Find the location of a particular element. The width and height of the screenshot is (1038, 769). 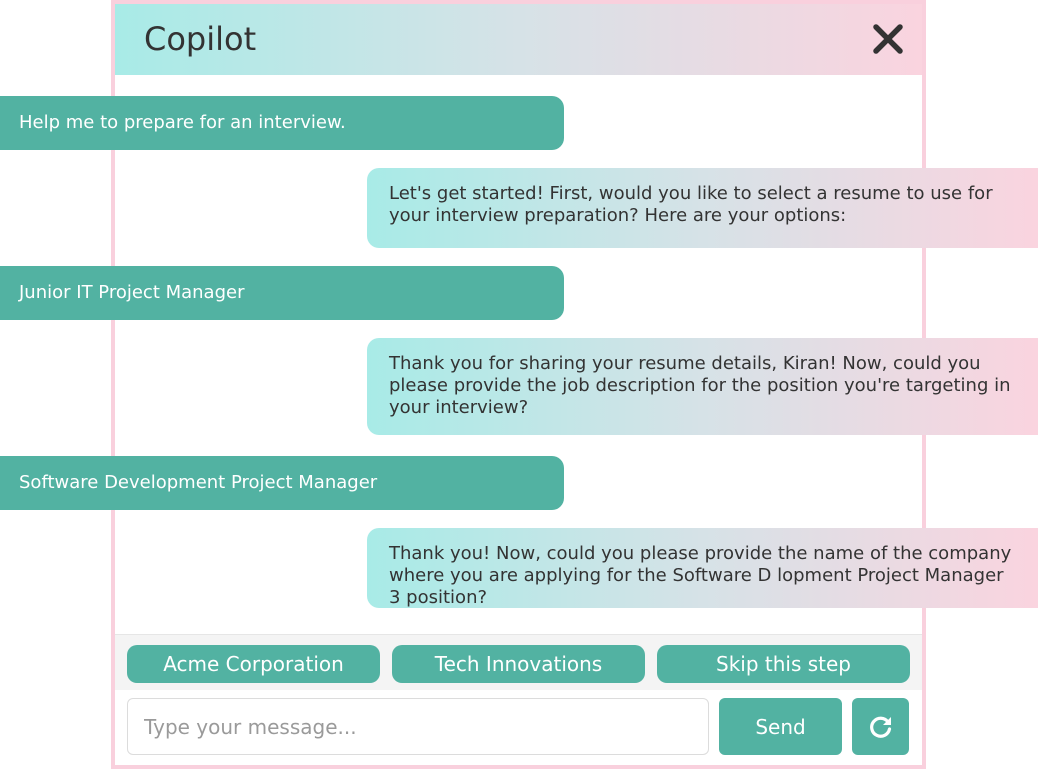

user-message: Help me to prepare for an interview. is located at coordinates (282, 123).